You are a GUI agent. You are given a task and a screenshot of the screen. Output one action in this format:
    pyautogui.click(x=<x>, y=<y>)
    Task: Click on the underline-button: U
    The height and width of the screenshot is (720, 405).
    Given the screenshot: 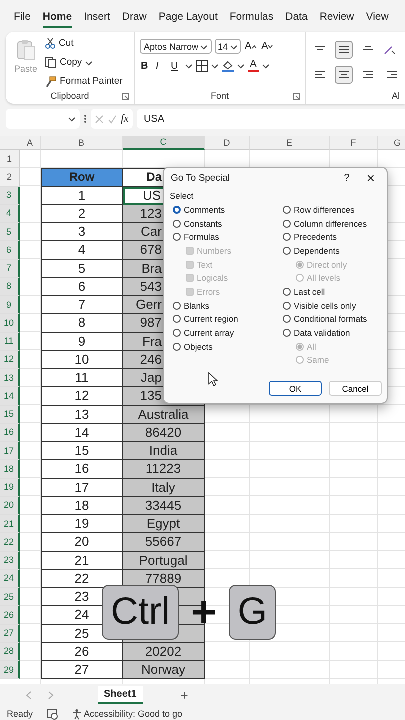 What is the action you would take?
    pyautogui.click(x=176, y=66)
    